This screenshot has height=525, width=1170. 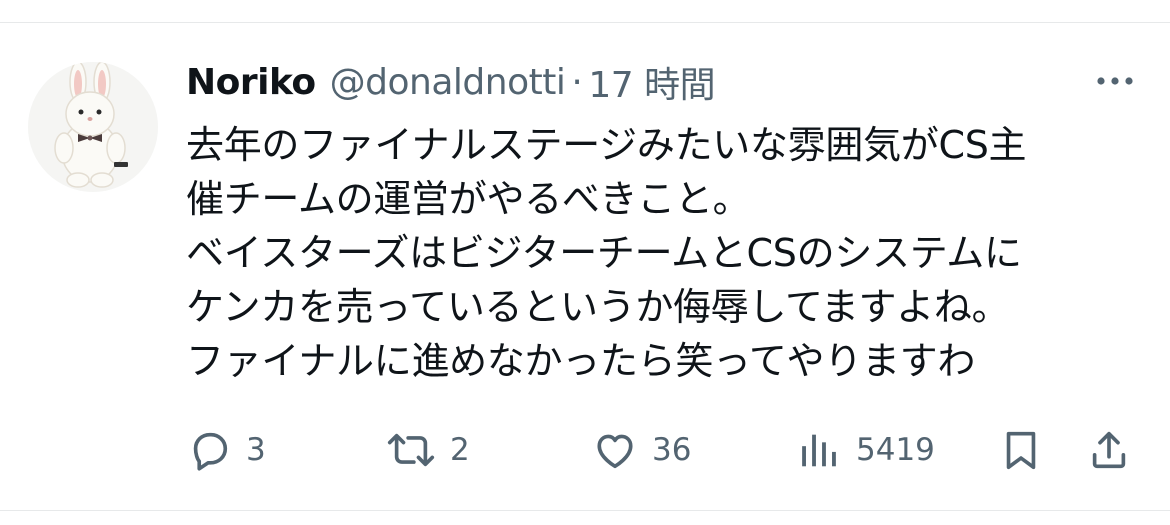 I want to click on bookmark-icon, so click(x=1021, y=450).